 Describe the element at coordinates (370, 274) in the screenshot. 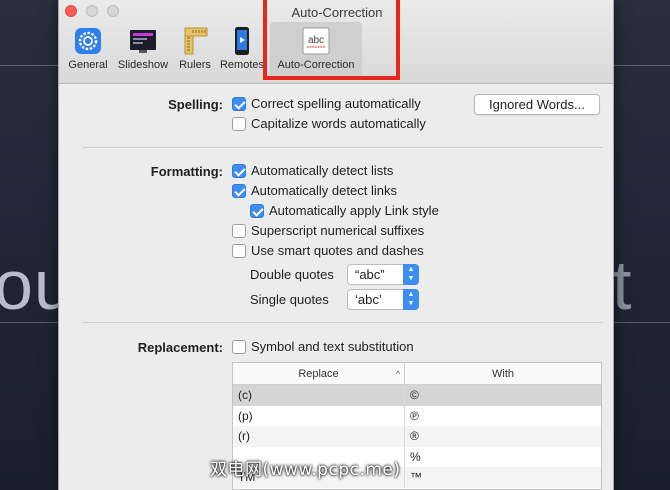

I see `popup-value: “abc”` at that location.